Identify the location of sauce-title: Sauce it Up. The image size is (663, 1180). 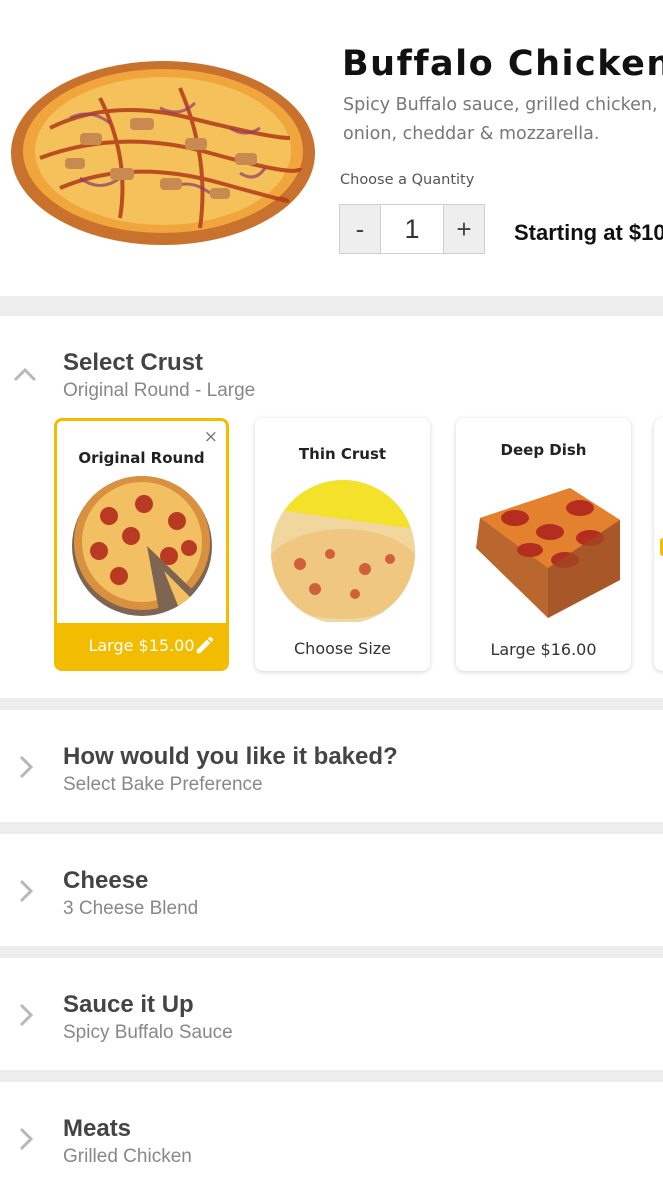
(128, 1004).